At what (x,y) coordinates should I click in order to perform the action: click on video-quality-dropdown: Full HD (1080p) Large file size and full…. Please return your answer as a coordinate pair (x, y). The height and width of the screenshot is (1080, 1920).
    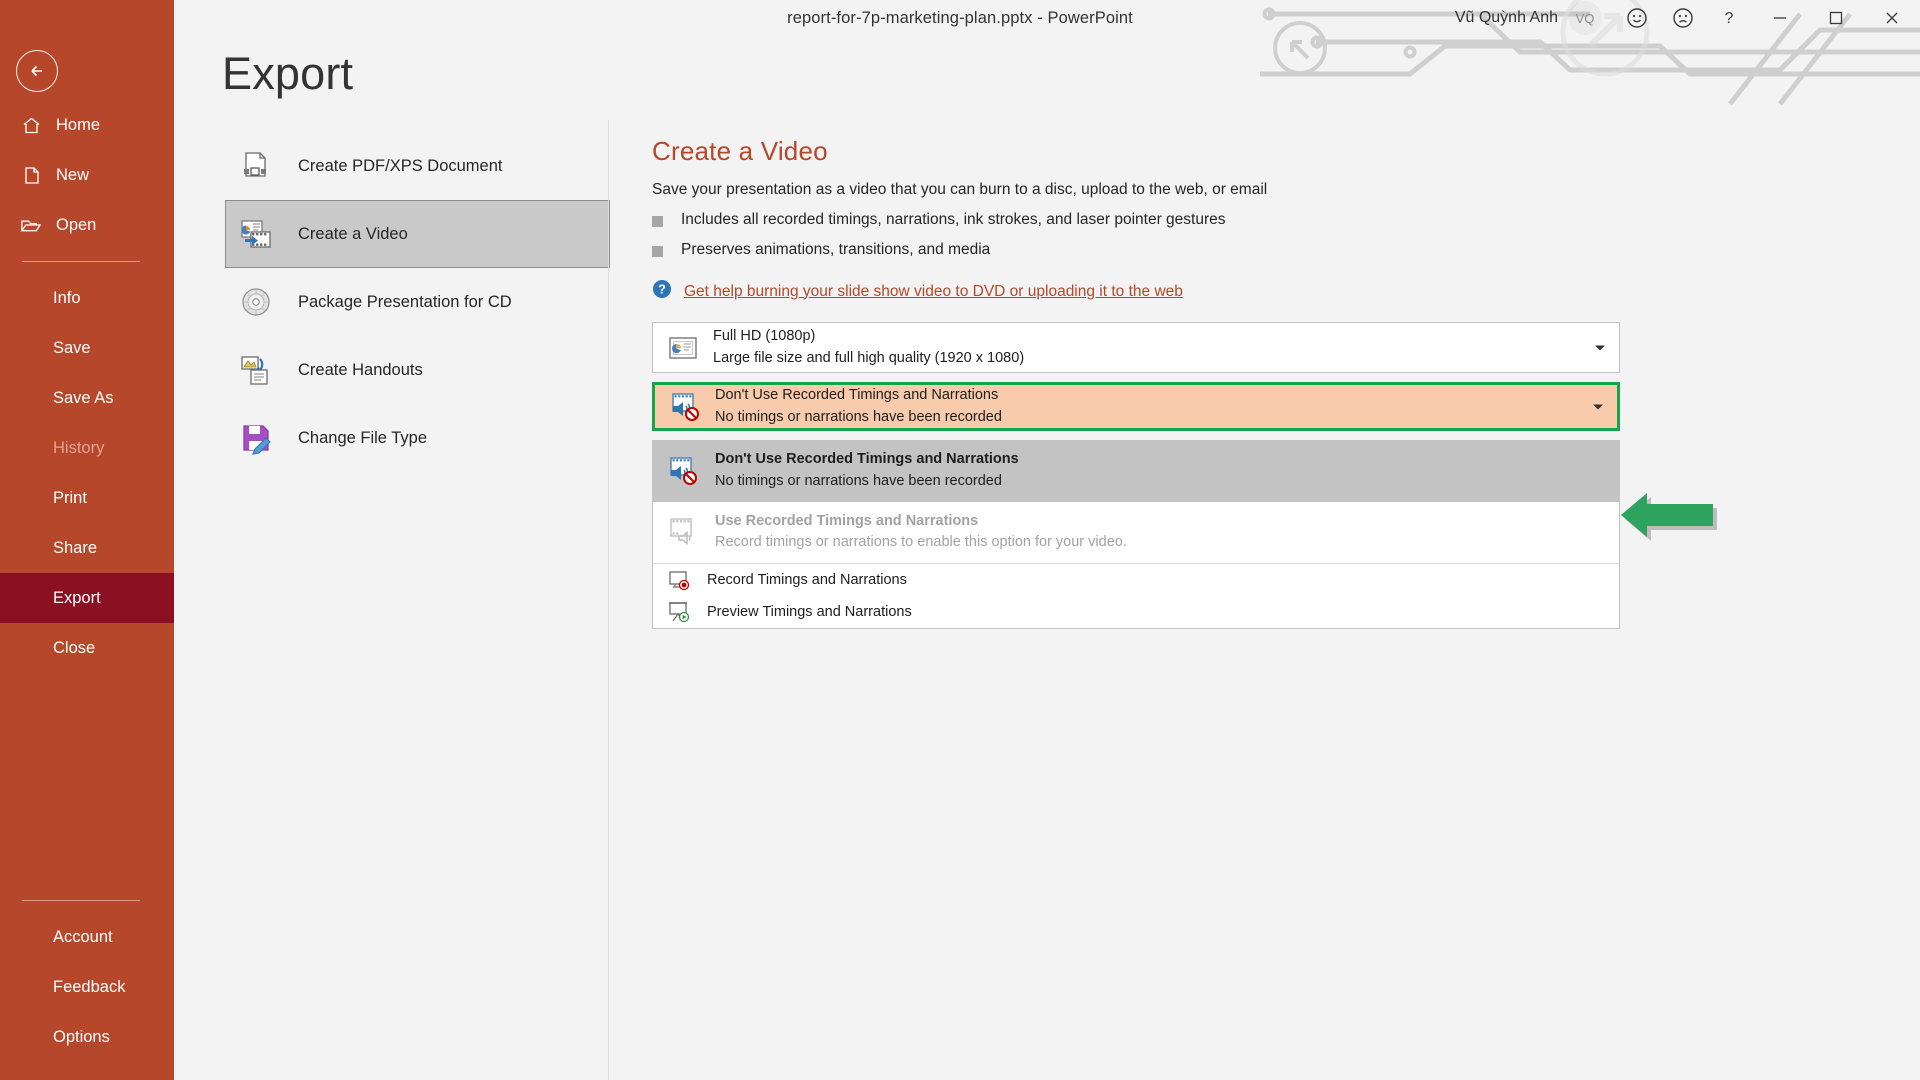
    Looking at the image, I should click on (1136, 347).